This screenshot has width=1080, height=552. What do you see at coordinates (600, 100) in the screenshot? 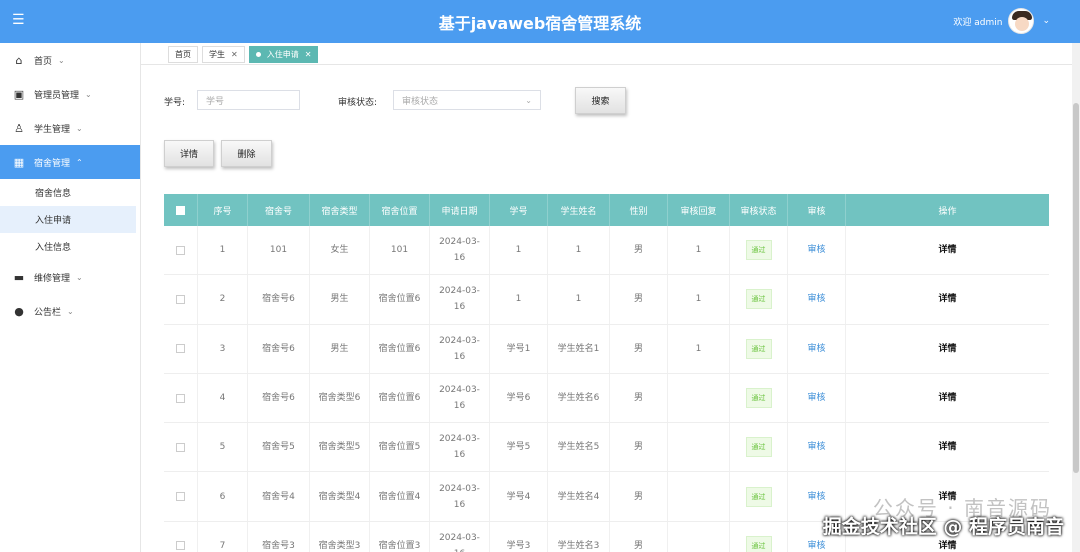
I see `search-button: 搜索` at bounding box center [600, 100].